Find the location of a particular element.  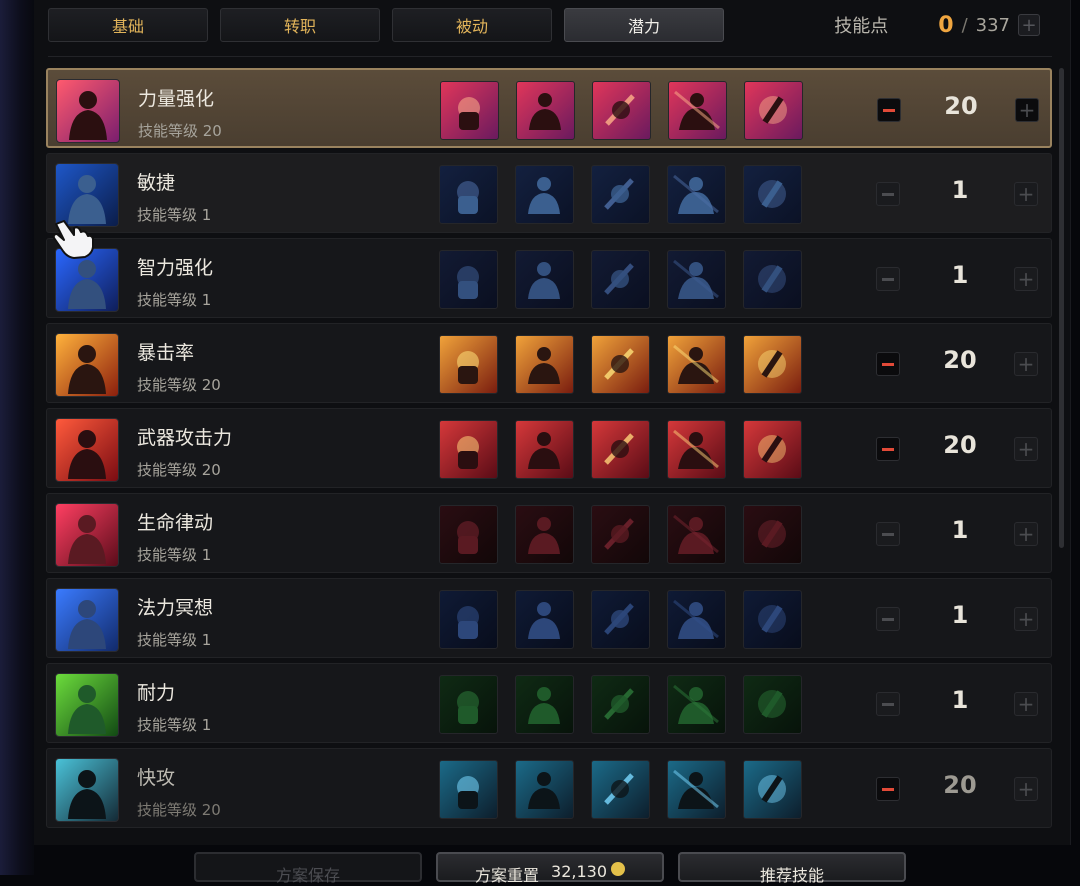

skill-row: 武器攻击力 技能等级 20 20 + is located at coordinates (549, 448).